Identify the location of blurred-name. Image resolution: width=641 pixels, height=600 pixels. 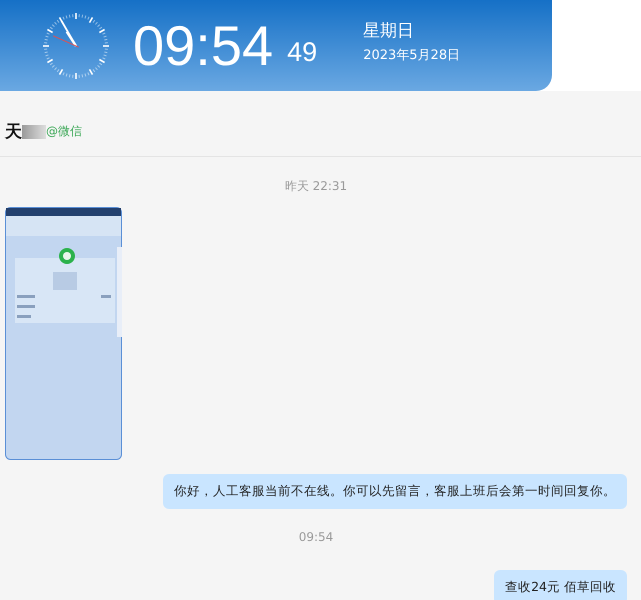
(34, 131).